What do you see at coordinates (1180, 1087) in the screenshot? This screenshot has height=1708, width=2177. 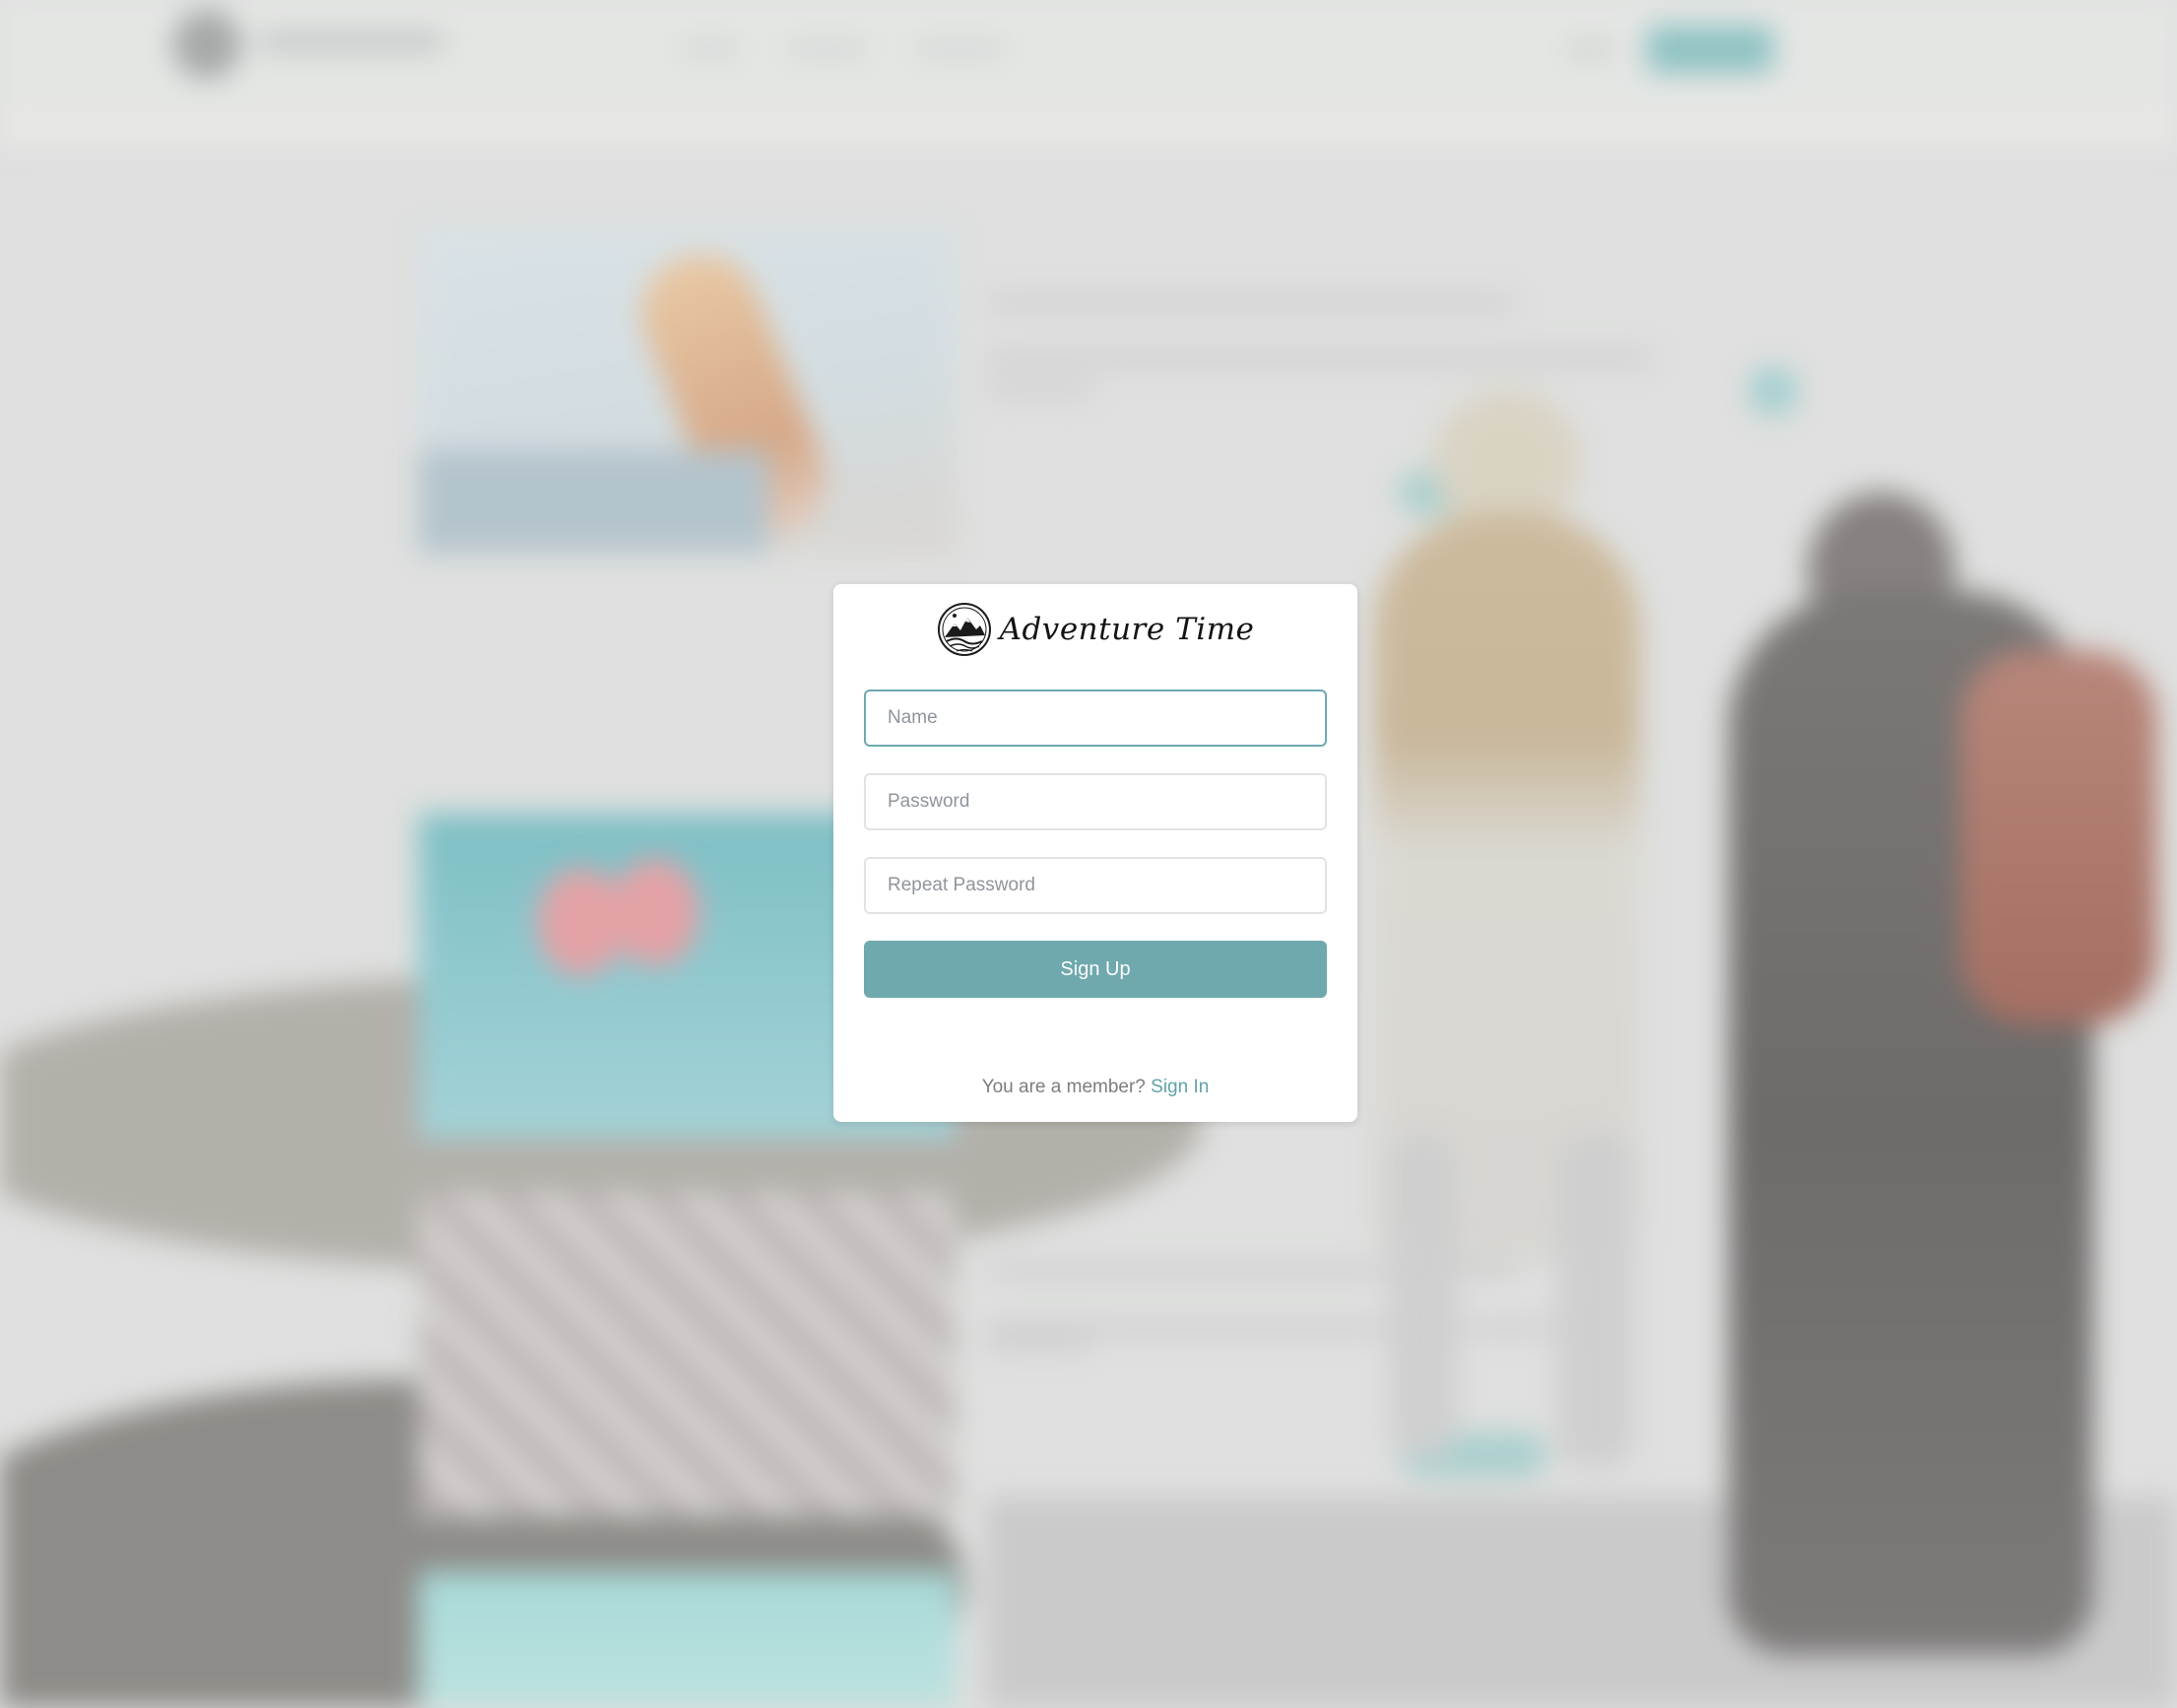 I see `sign-in-link: Sign In` at bounding box center [1180, 1087].